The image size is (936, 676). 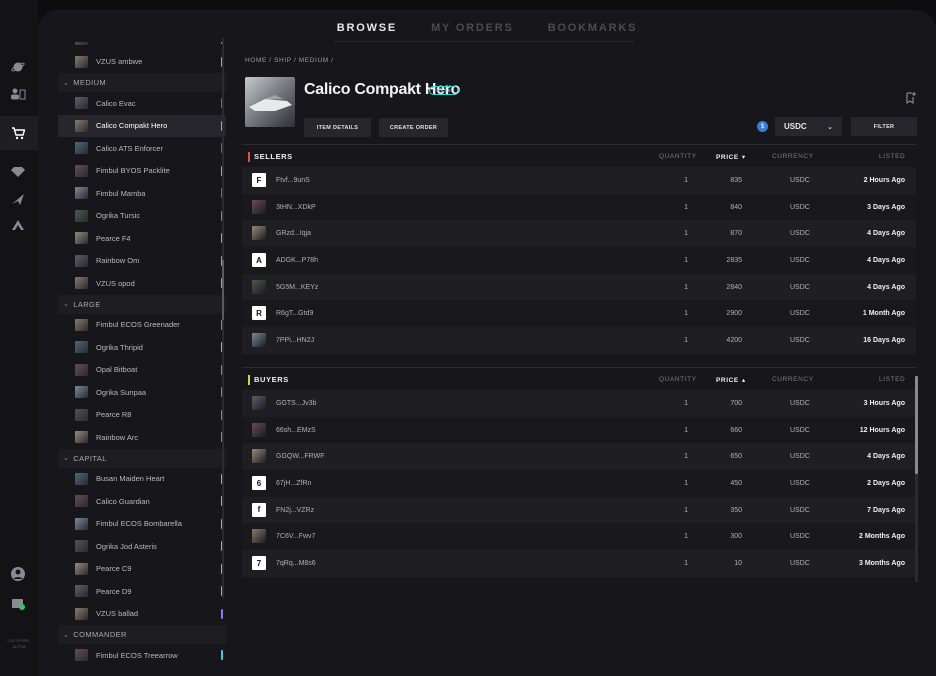 I want to click on price-column-header: PRICE ▾, so click(x=731, y=157).